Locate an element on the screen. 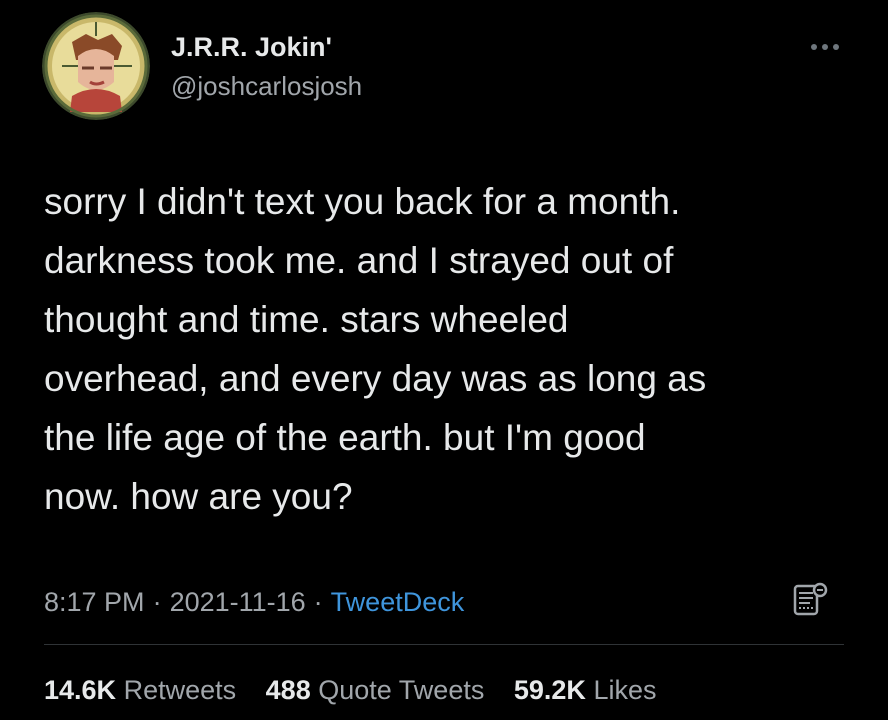 The height and width of the screenshot is (720, 888). more-options-button is located at coordinates (825, 47).